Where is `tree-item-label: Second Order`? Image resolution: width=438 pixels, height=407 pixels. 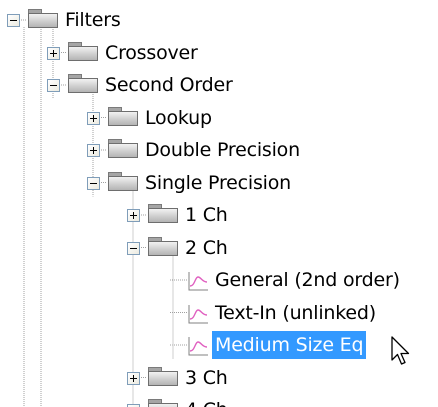
tree-item-label: Second Order is located at coordinates (169, 85).